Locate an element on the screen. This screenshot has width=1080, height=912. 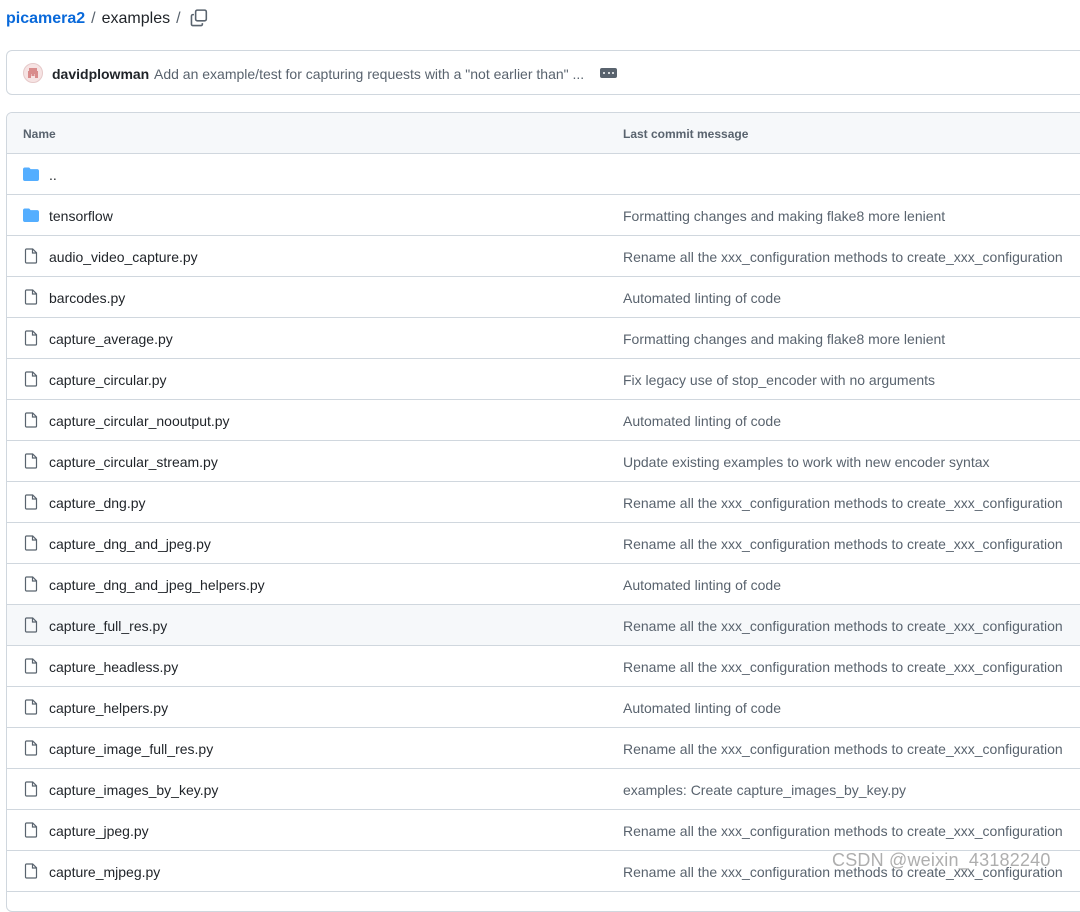
file-name-link: capture_mjpeg.py is located at coordinates (104, 872).